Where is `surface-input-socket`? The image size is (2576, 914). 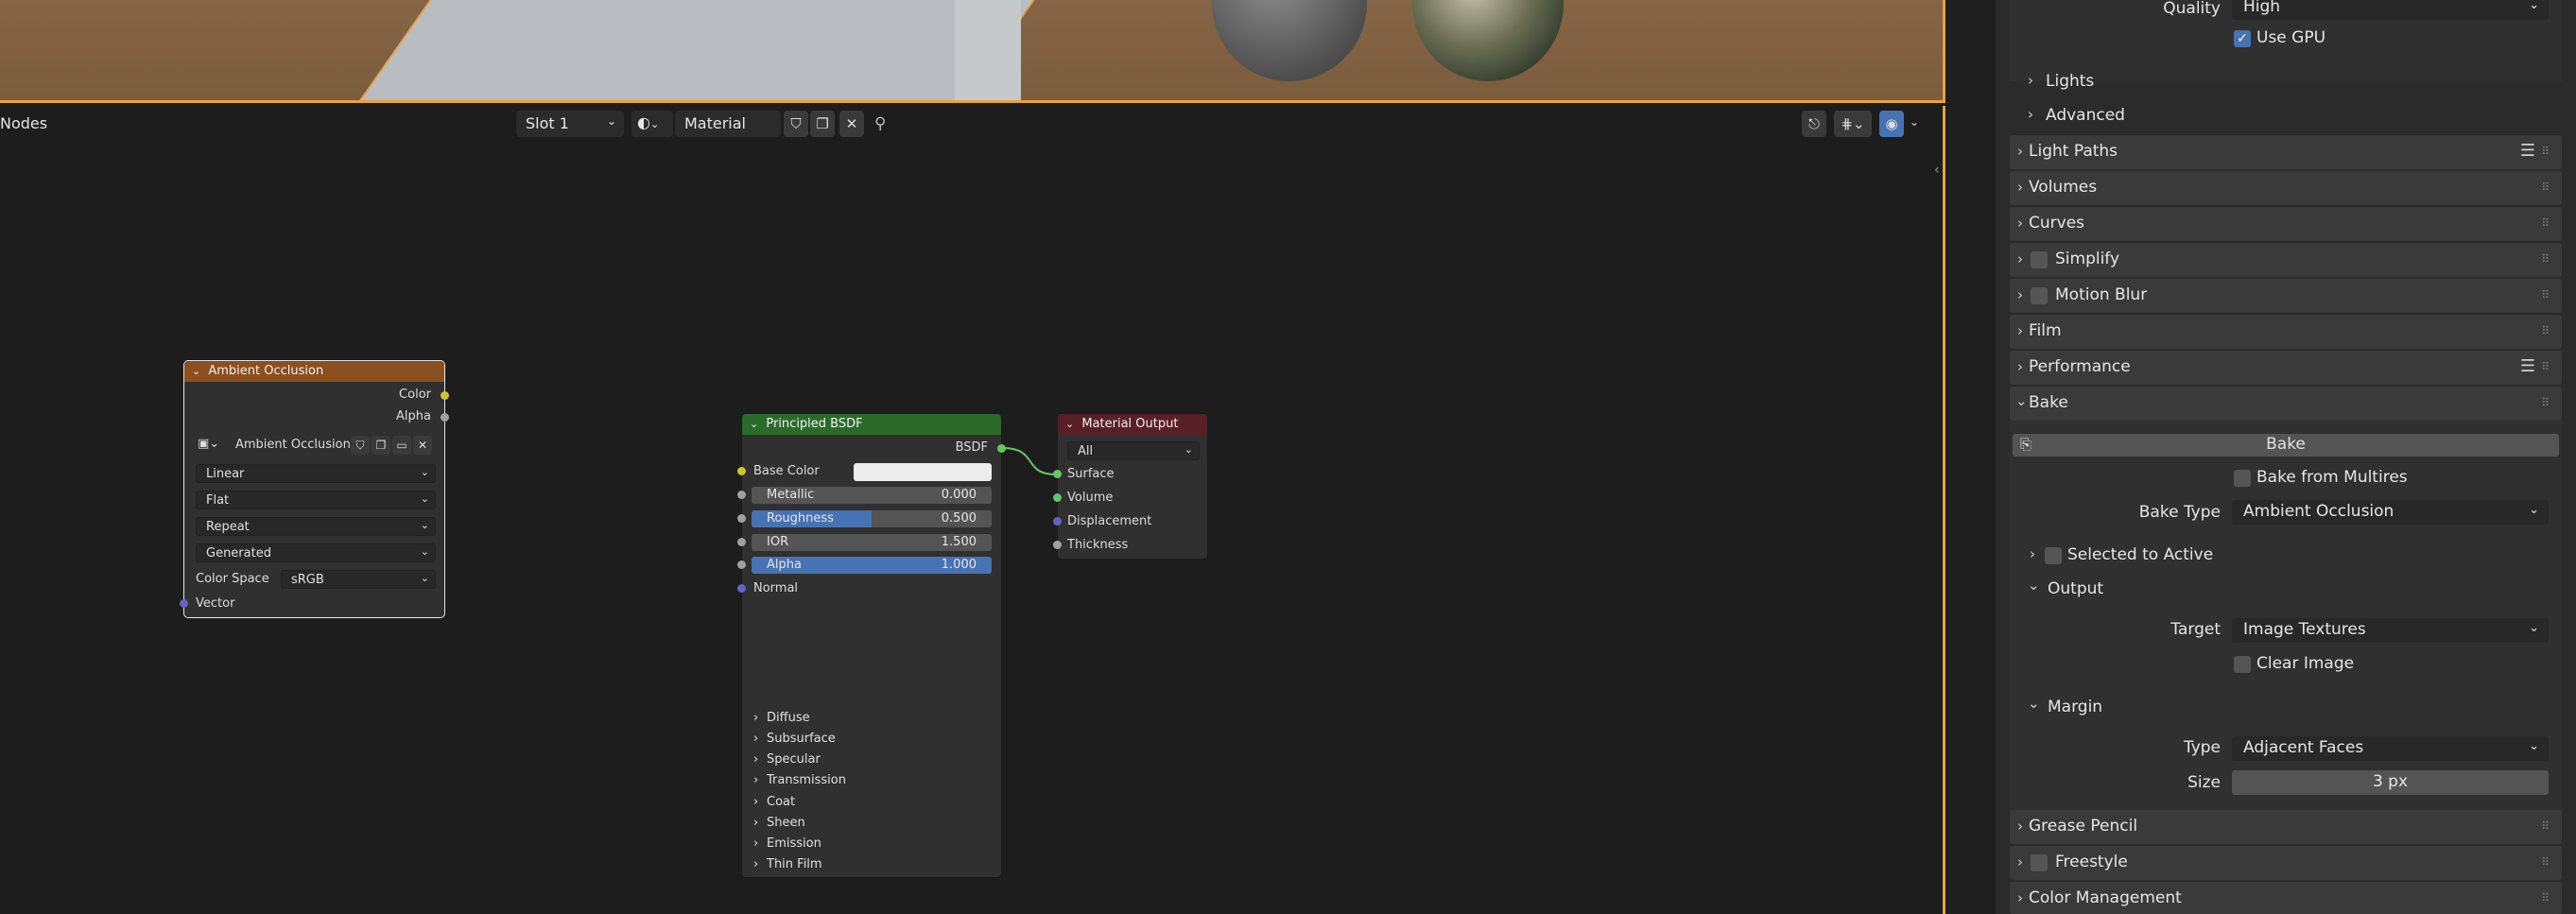
surface-input-socket is located at coordinates (1057, 474).